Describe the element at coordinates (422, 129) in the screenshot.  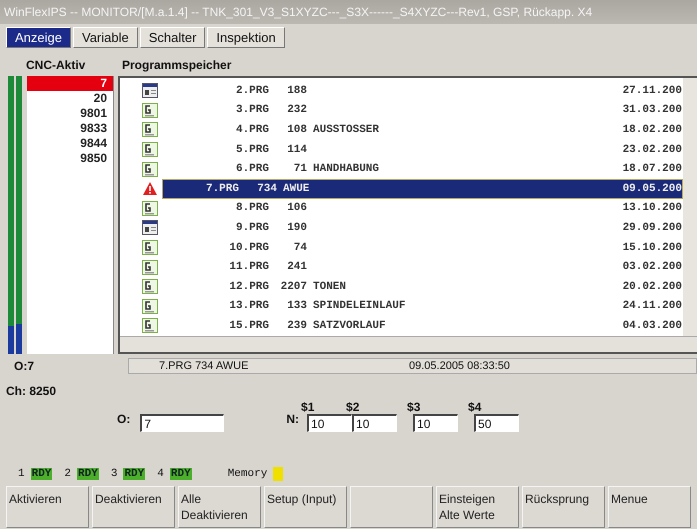
I see `program-row: 4.PRG 108 AUSSTOSSER 18.02.200` at that location.